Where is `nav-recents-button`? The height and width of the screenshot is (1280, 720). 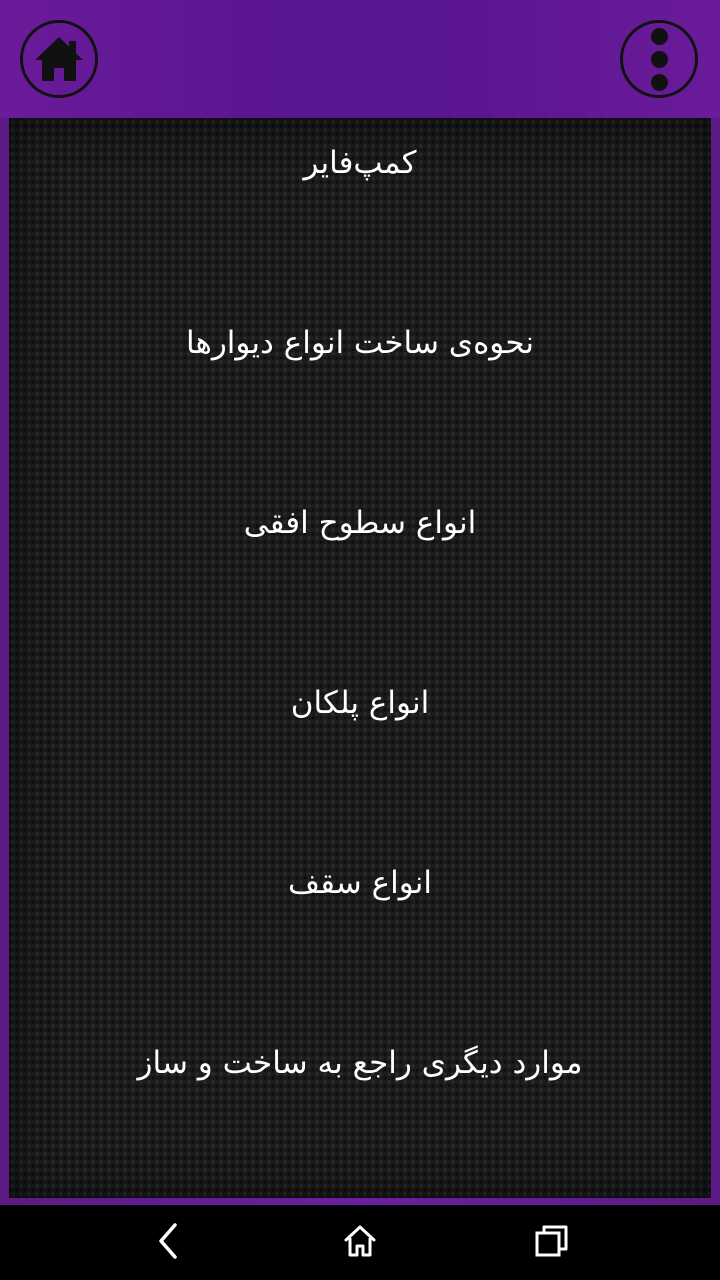 nav-recents-button is located at coordinates (552, 1241).